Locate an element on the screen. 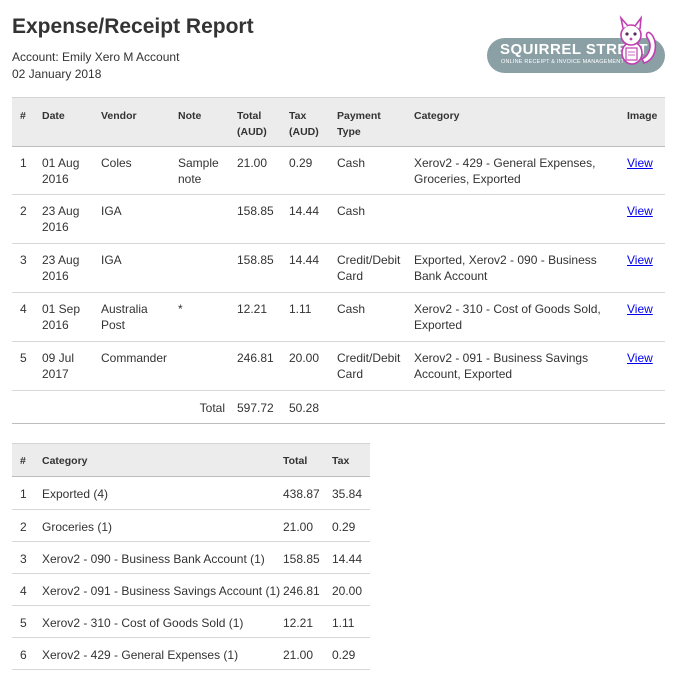 This screenshot has width=687, height=693. cat-row-category: Xerov2 - 429 - General Expenses (1) is located at coordinates (140, 655).